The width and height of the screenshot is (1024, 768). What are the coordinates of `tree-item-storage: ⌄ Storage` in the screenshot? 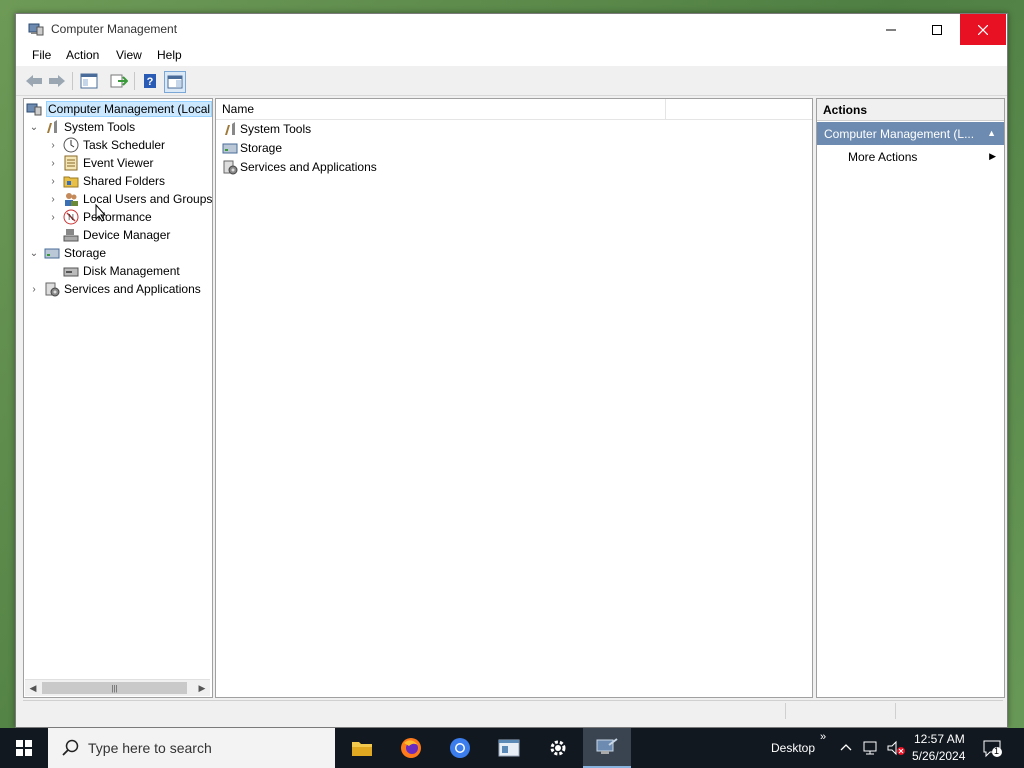 It's located at (67, 253).